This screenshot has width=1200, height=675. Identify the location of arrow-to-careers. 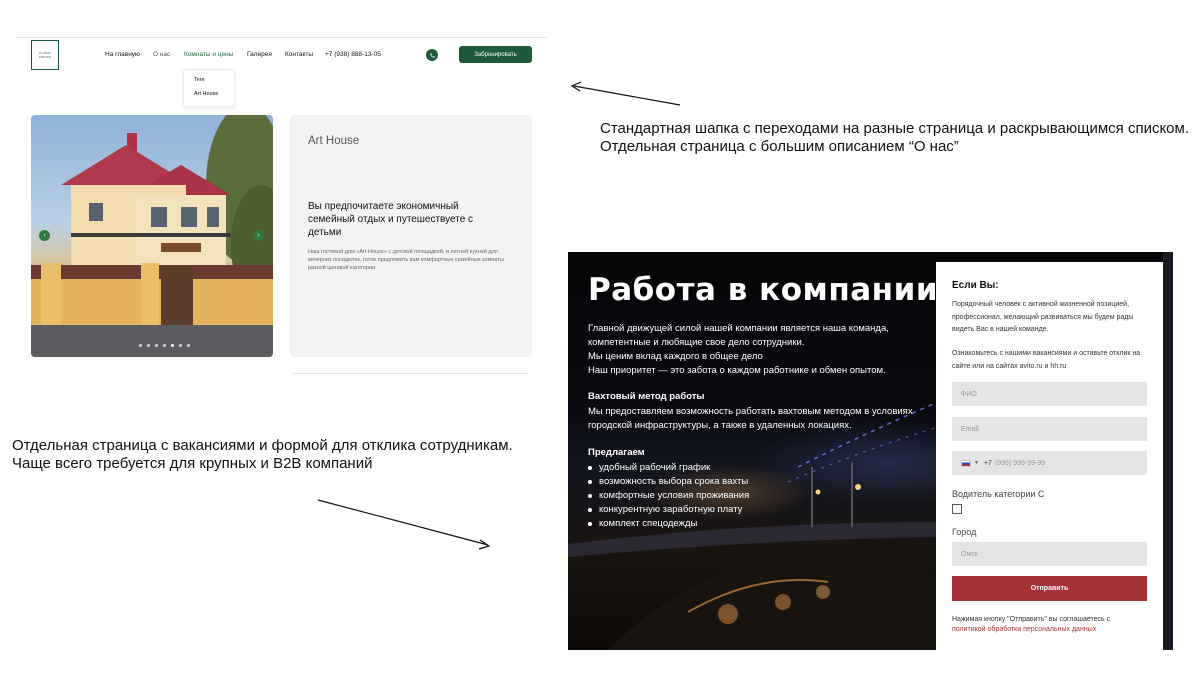
(403, 522).